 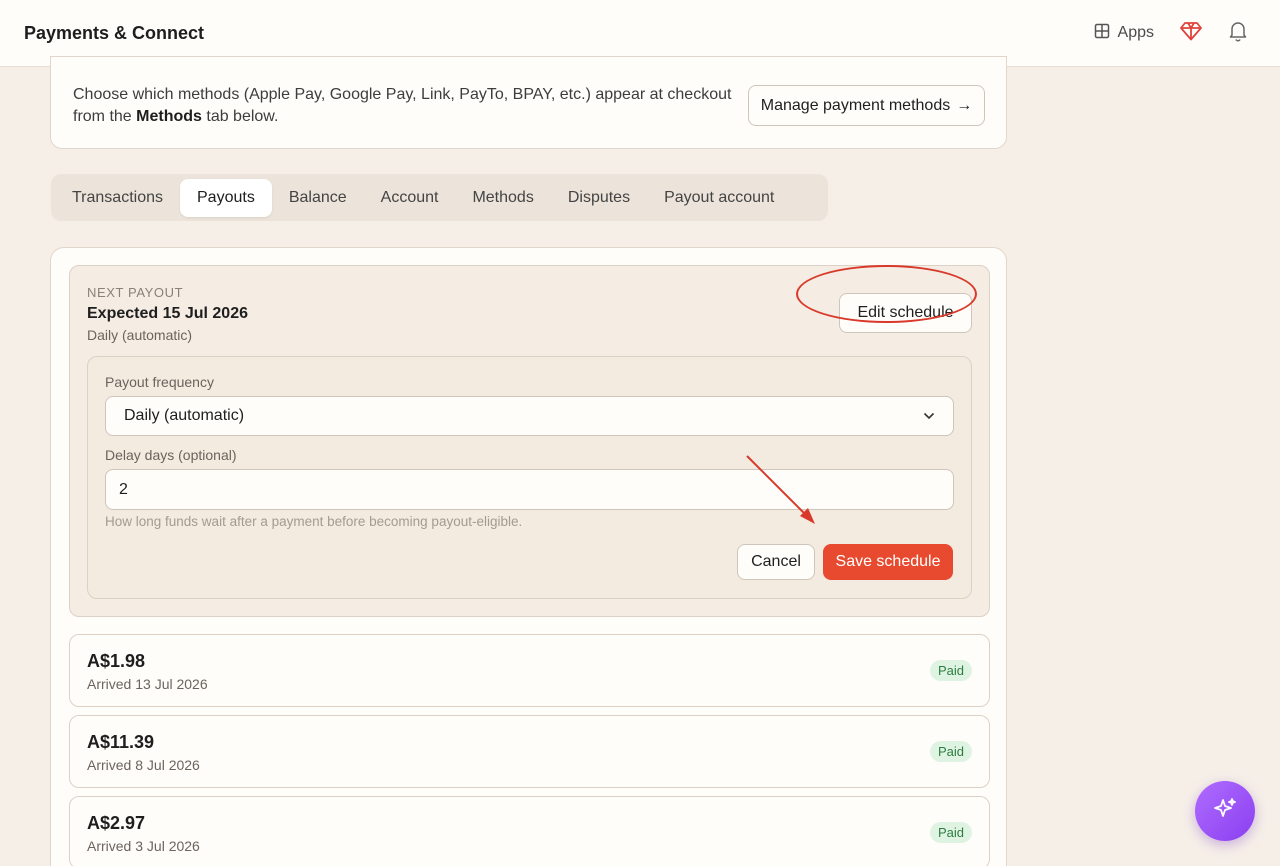 I want to click on premium-button, so click(x=1191, y=33).